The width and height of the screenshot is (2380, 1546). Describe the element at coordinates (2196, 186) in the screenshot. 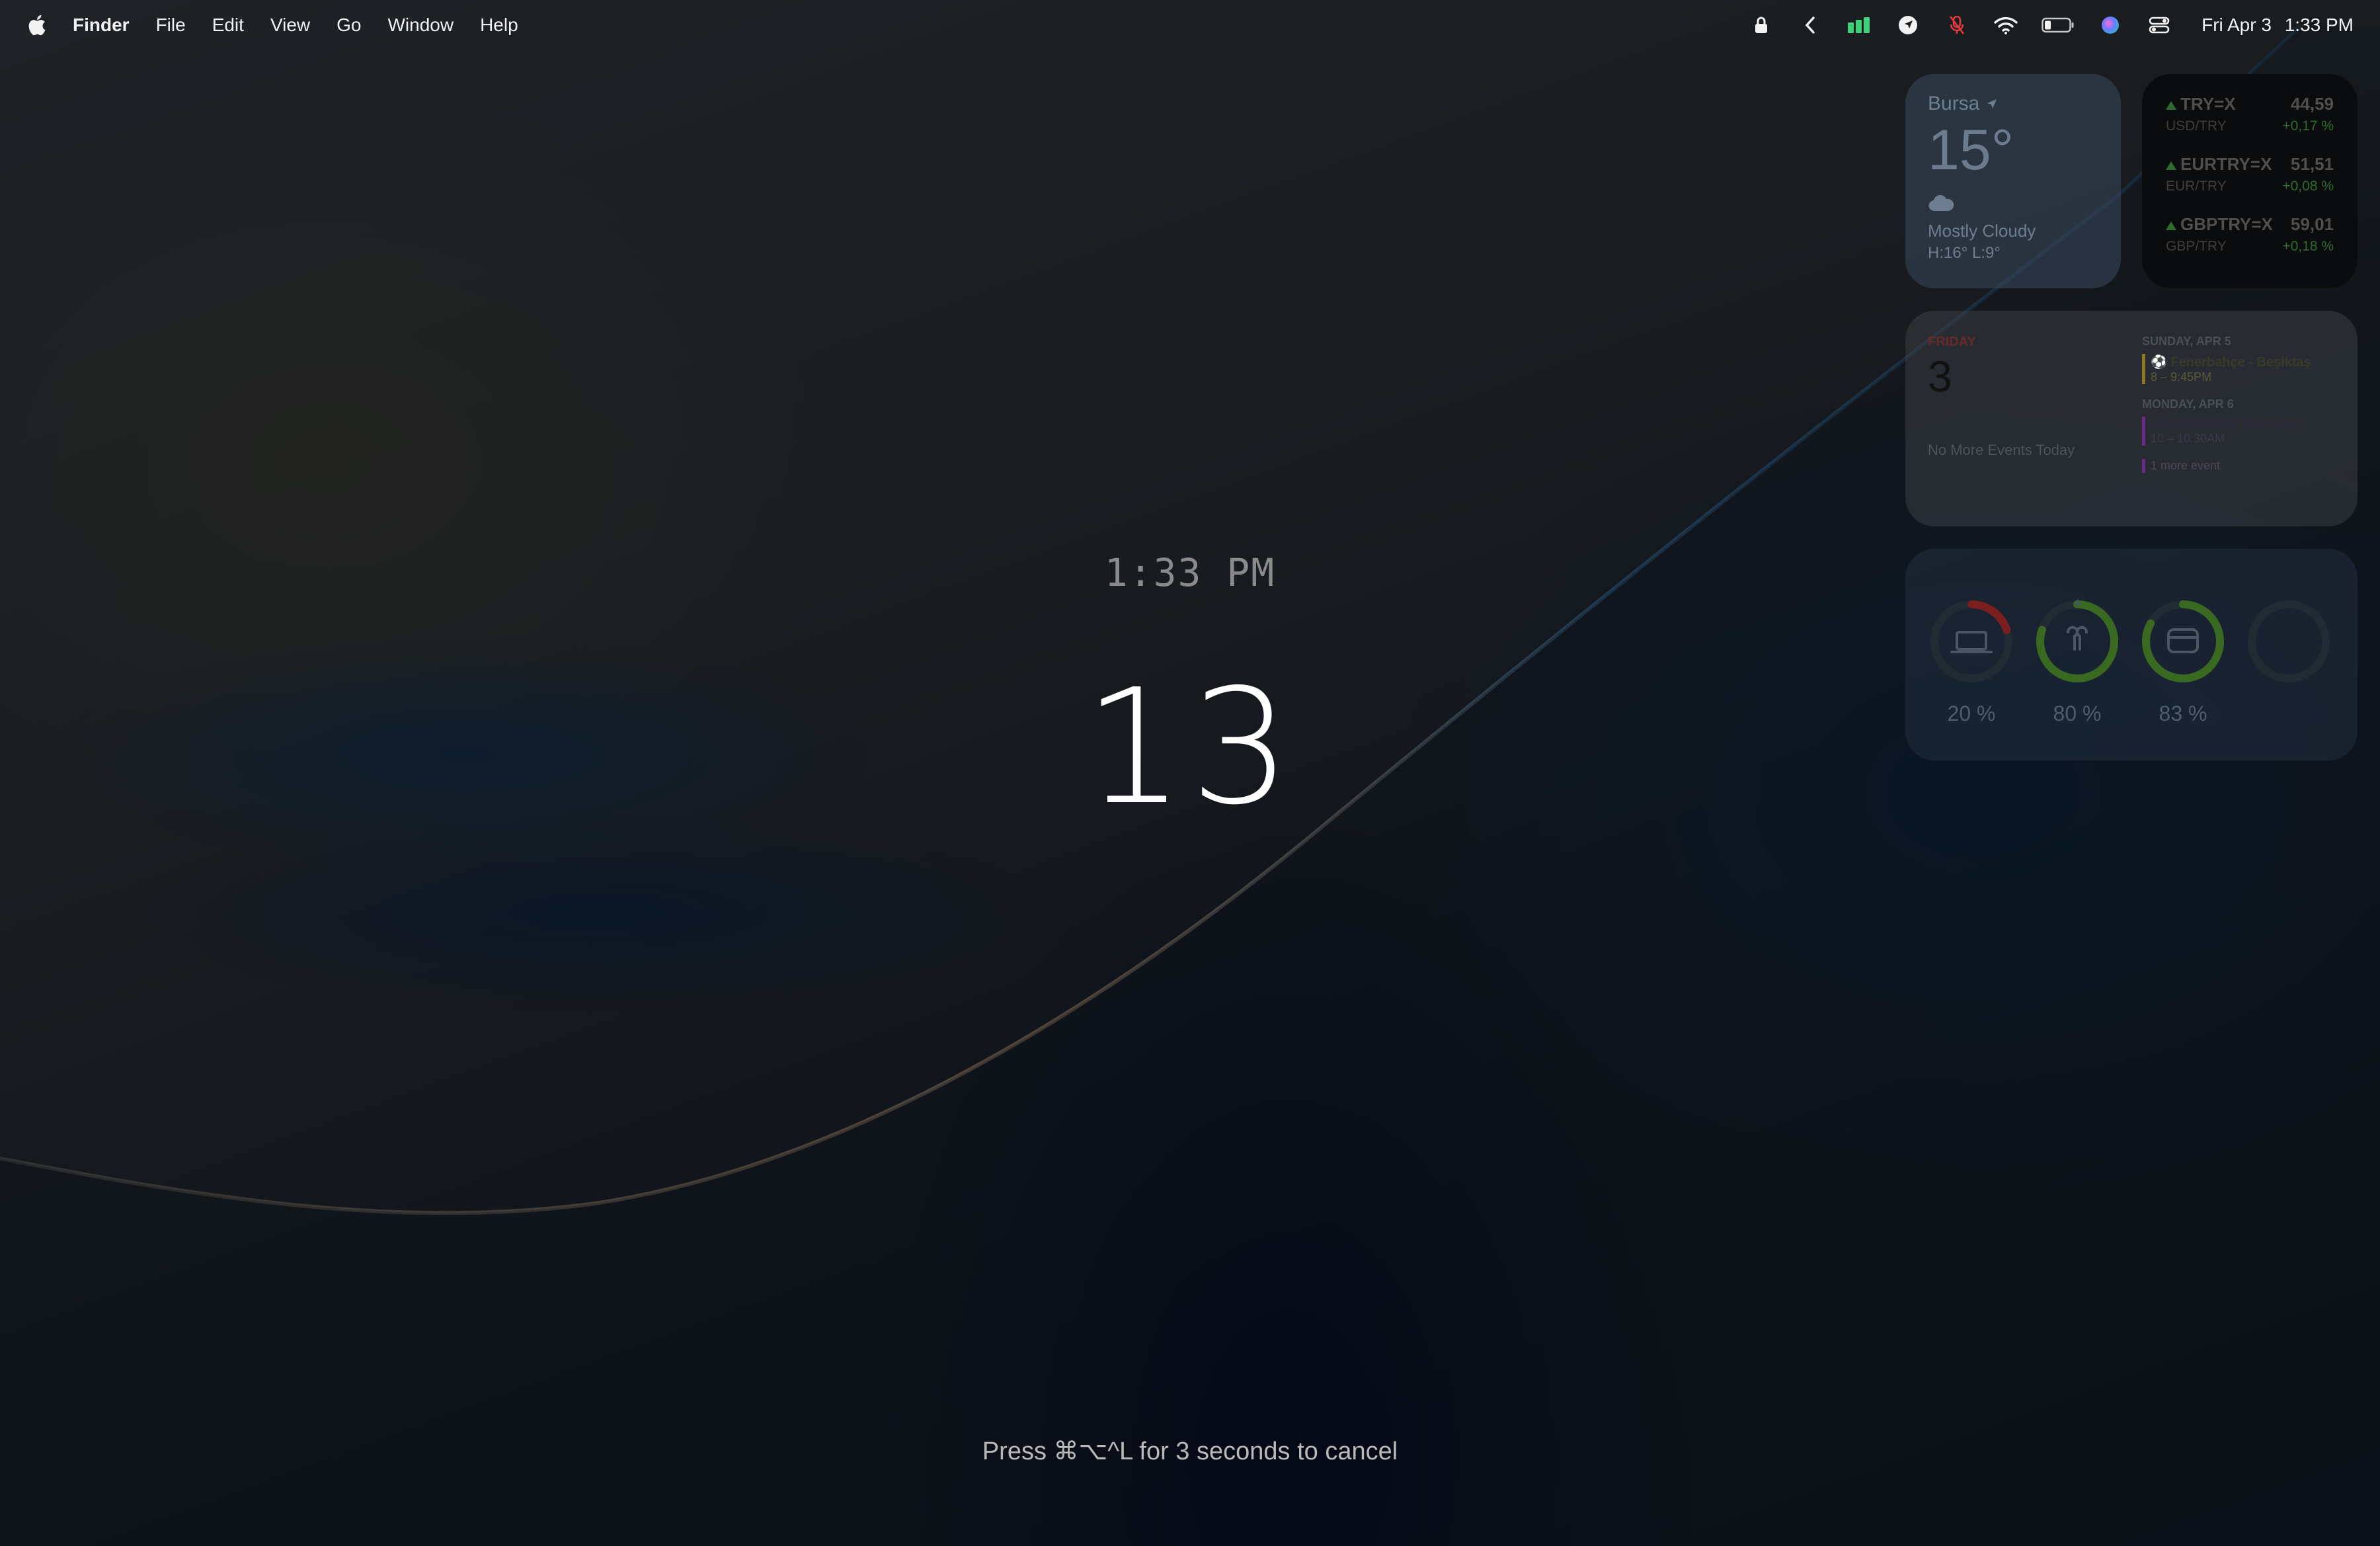

I see `stock-name: EUR/TRY` at that location.